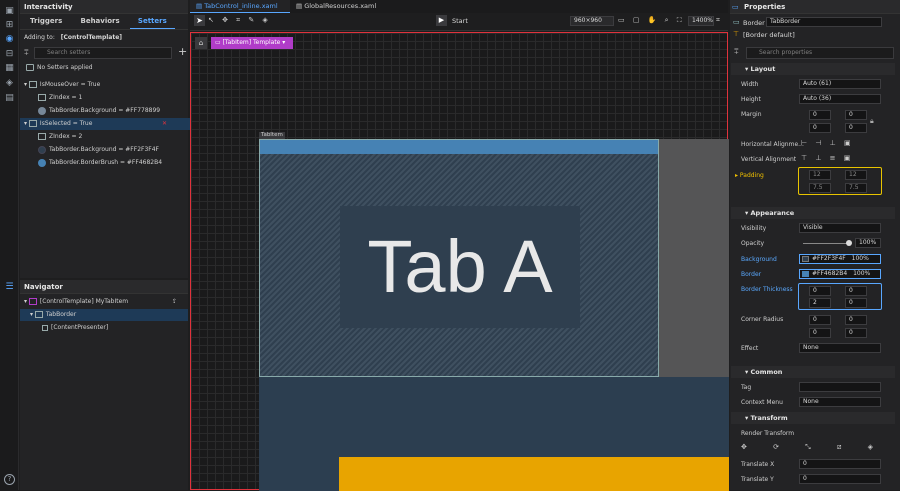 The image size is (900, 491). Describe the element at coordinates (9, 39) in the screenshot. I see `interactivity-icon: ◉` at that location.